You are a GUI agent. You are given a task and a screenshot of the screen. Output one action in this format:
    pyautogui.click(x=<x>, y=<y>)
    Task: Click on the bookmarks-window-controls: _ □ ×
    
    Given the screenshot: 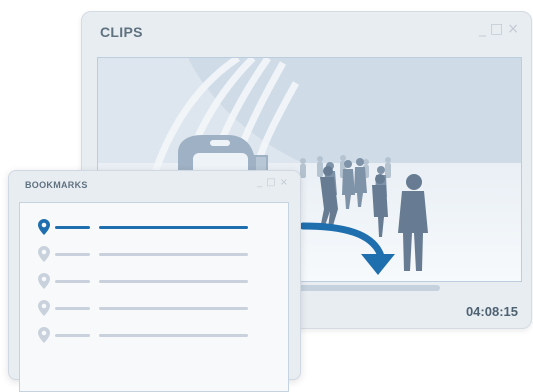 What is the action you would take?
    pyautogui.click(x=272, y=183)
    